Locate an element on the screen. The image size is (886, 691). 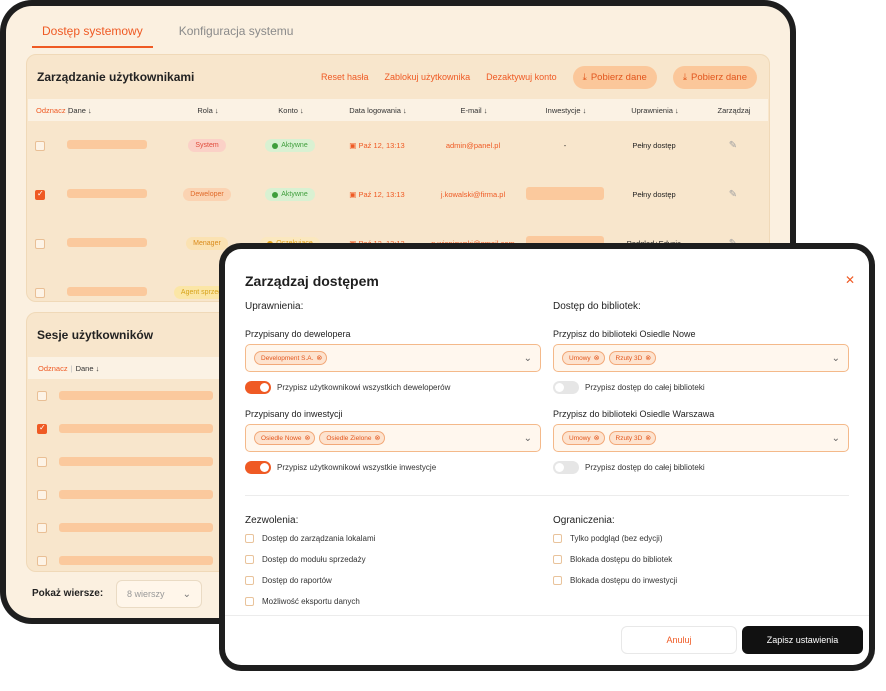
col-email: E-mail ↓ is located at coordinates (474, 110).